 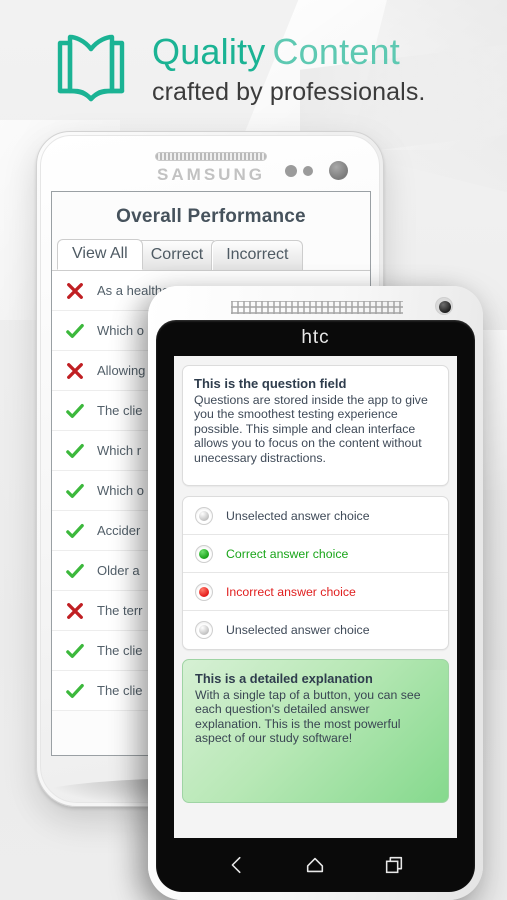 I want to click on answer-choice-2: Correct answer choice, so click(x=315, y=554).